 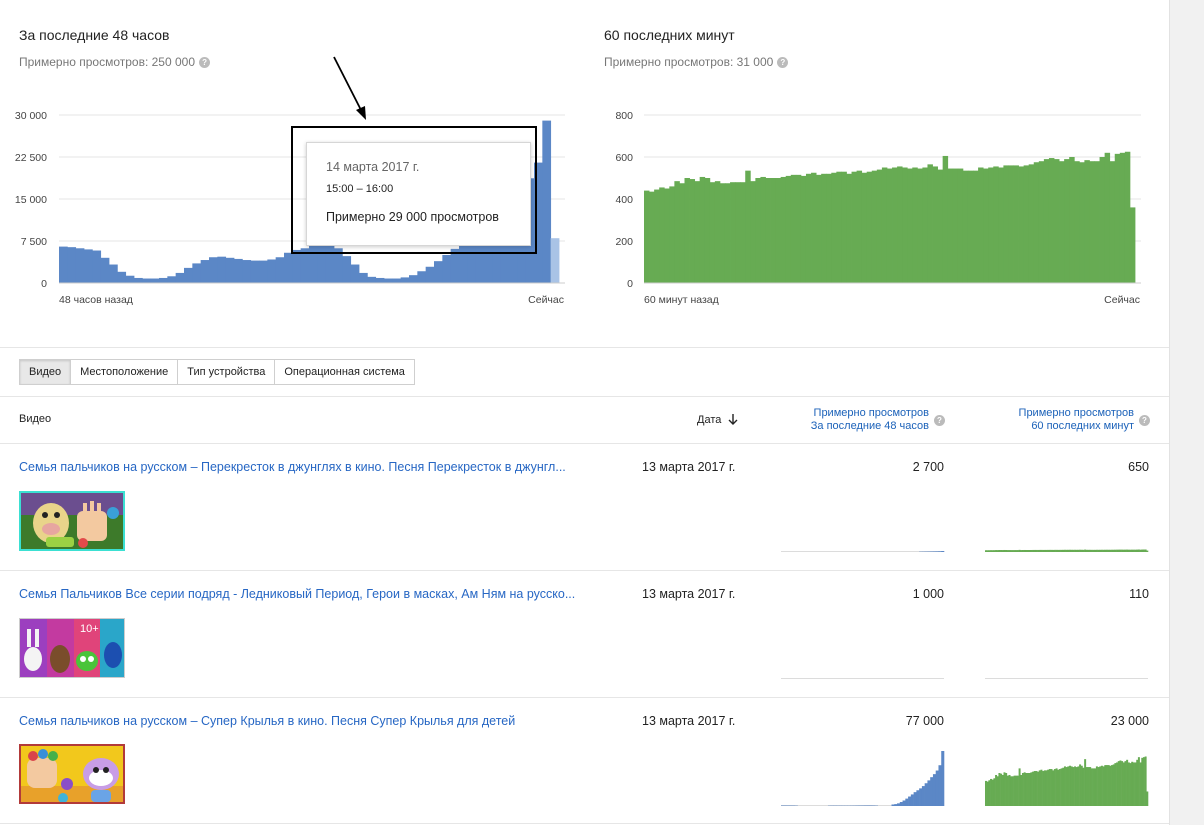 What do you see at coordinates (124, 372) in the screenshot?
I see `tab-location: Местоположение` at bounding box center [124, 372].